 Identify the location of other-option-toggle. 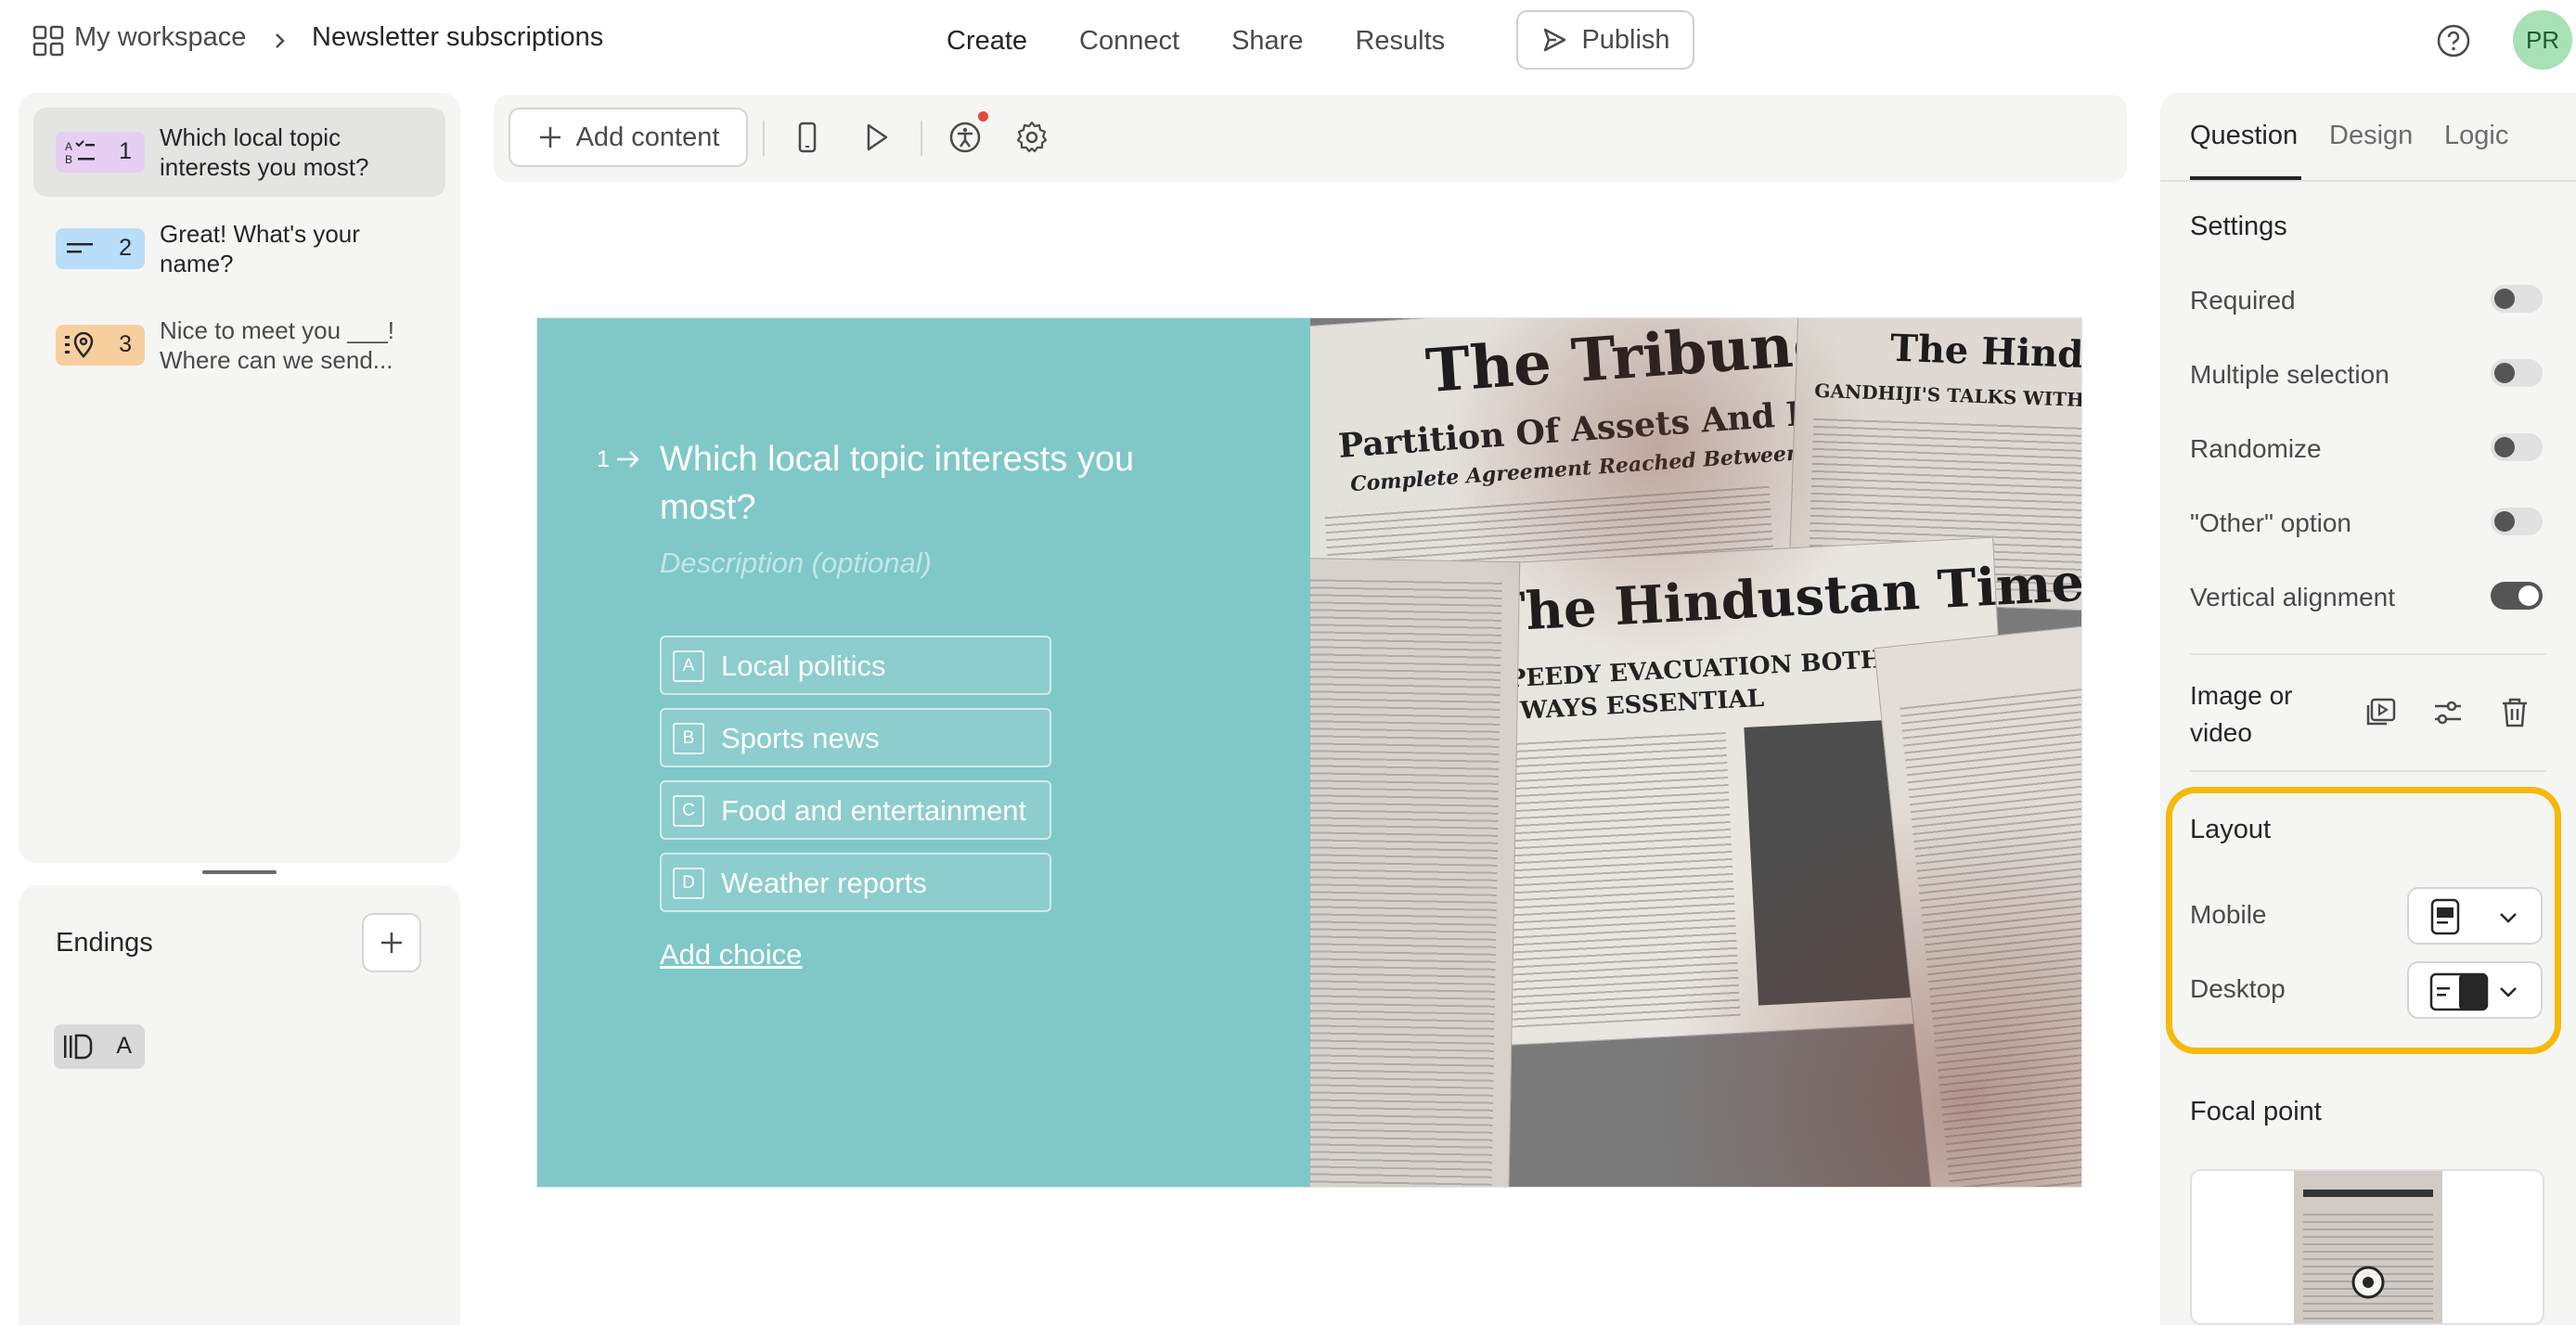
(2517, 521).